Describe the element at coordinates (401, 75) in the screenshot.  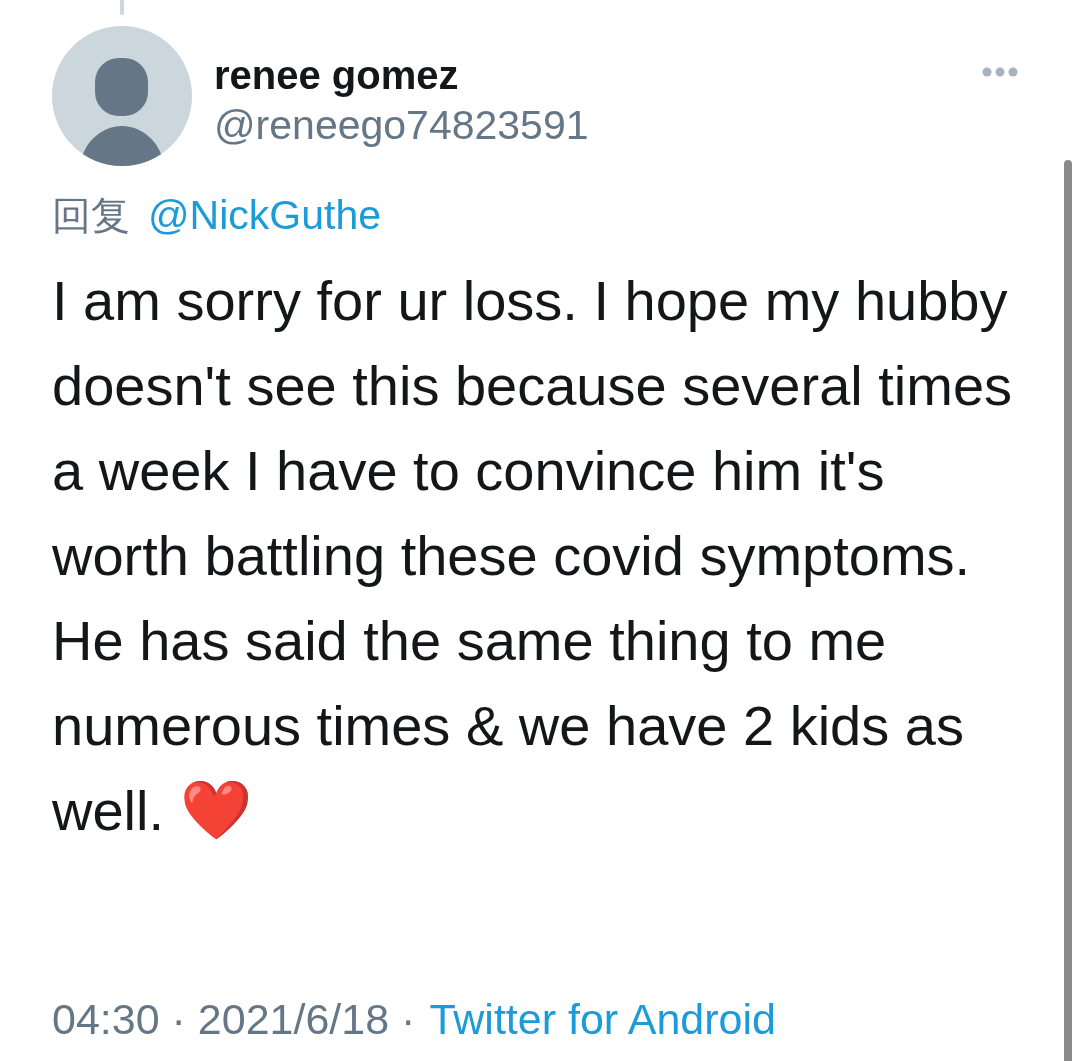
I see `author-name: renee gomez` at that location.